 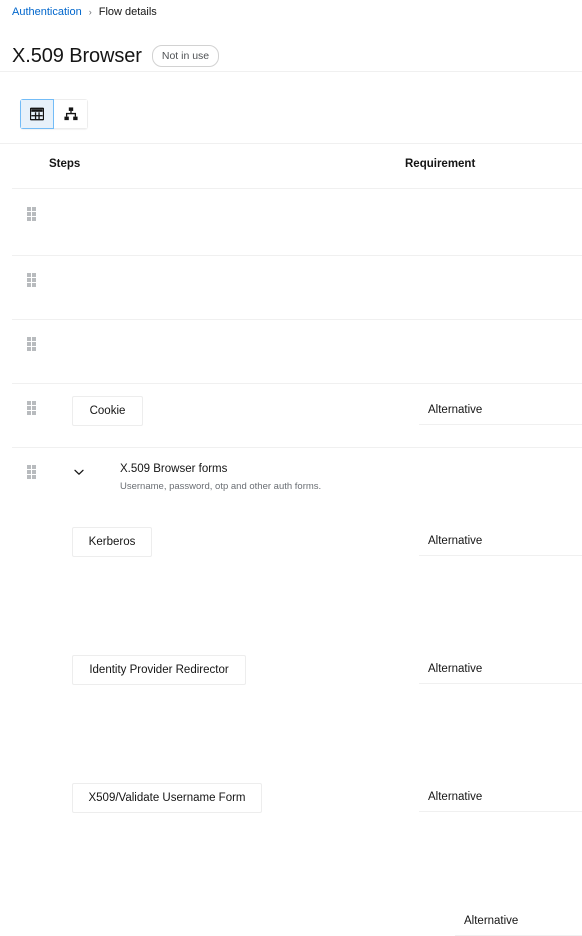 I want to click on step-chip: Kerberos, so click(x=112, y=542).